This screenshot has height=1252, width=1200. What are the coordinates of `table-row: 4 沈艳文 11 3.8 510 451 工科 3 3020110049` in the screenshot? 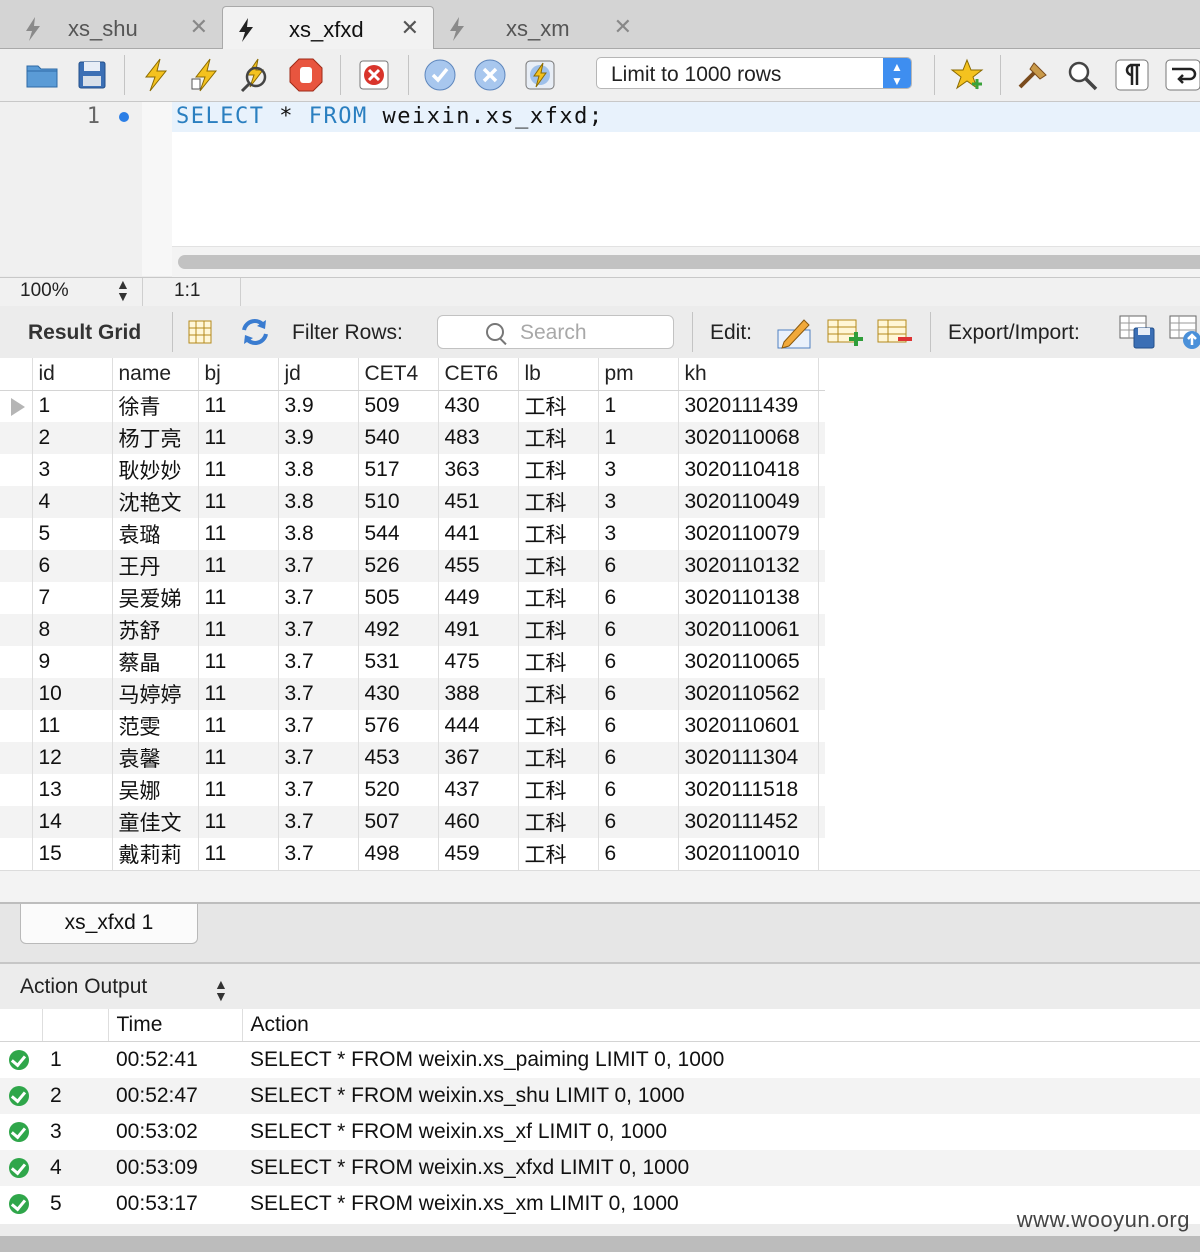 It's located at (412, 502).